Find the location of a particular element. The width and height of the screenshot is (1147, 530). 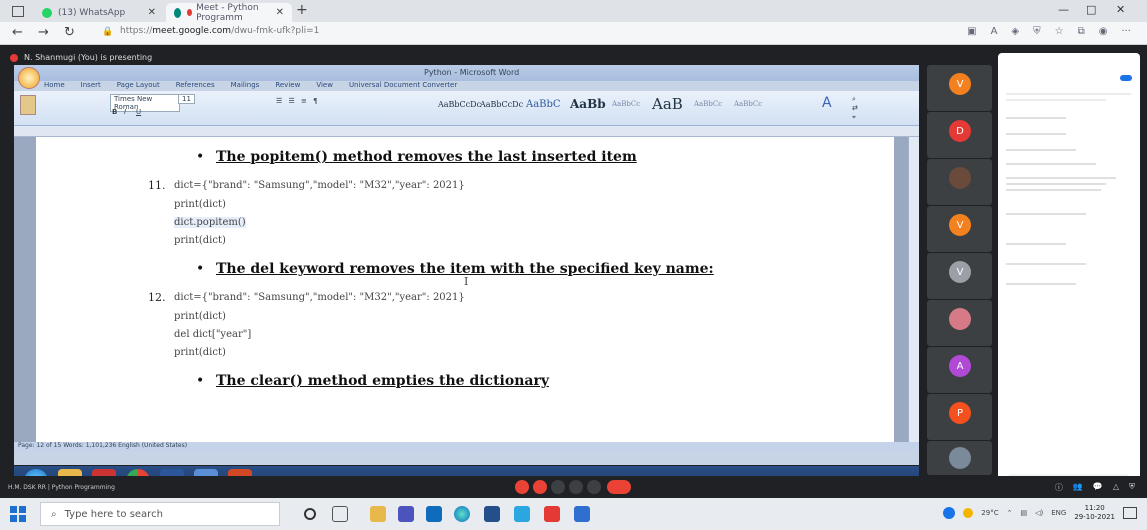

photos-icon is located at coordinates (582, 514).